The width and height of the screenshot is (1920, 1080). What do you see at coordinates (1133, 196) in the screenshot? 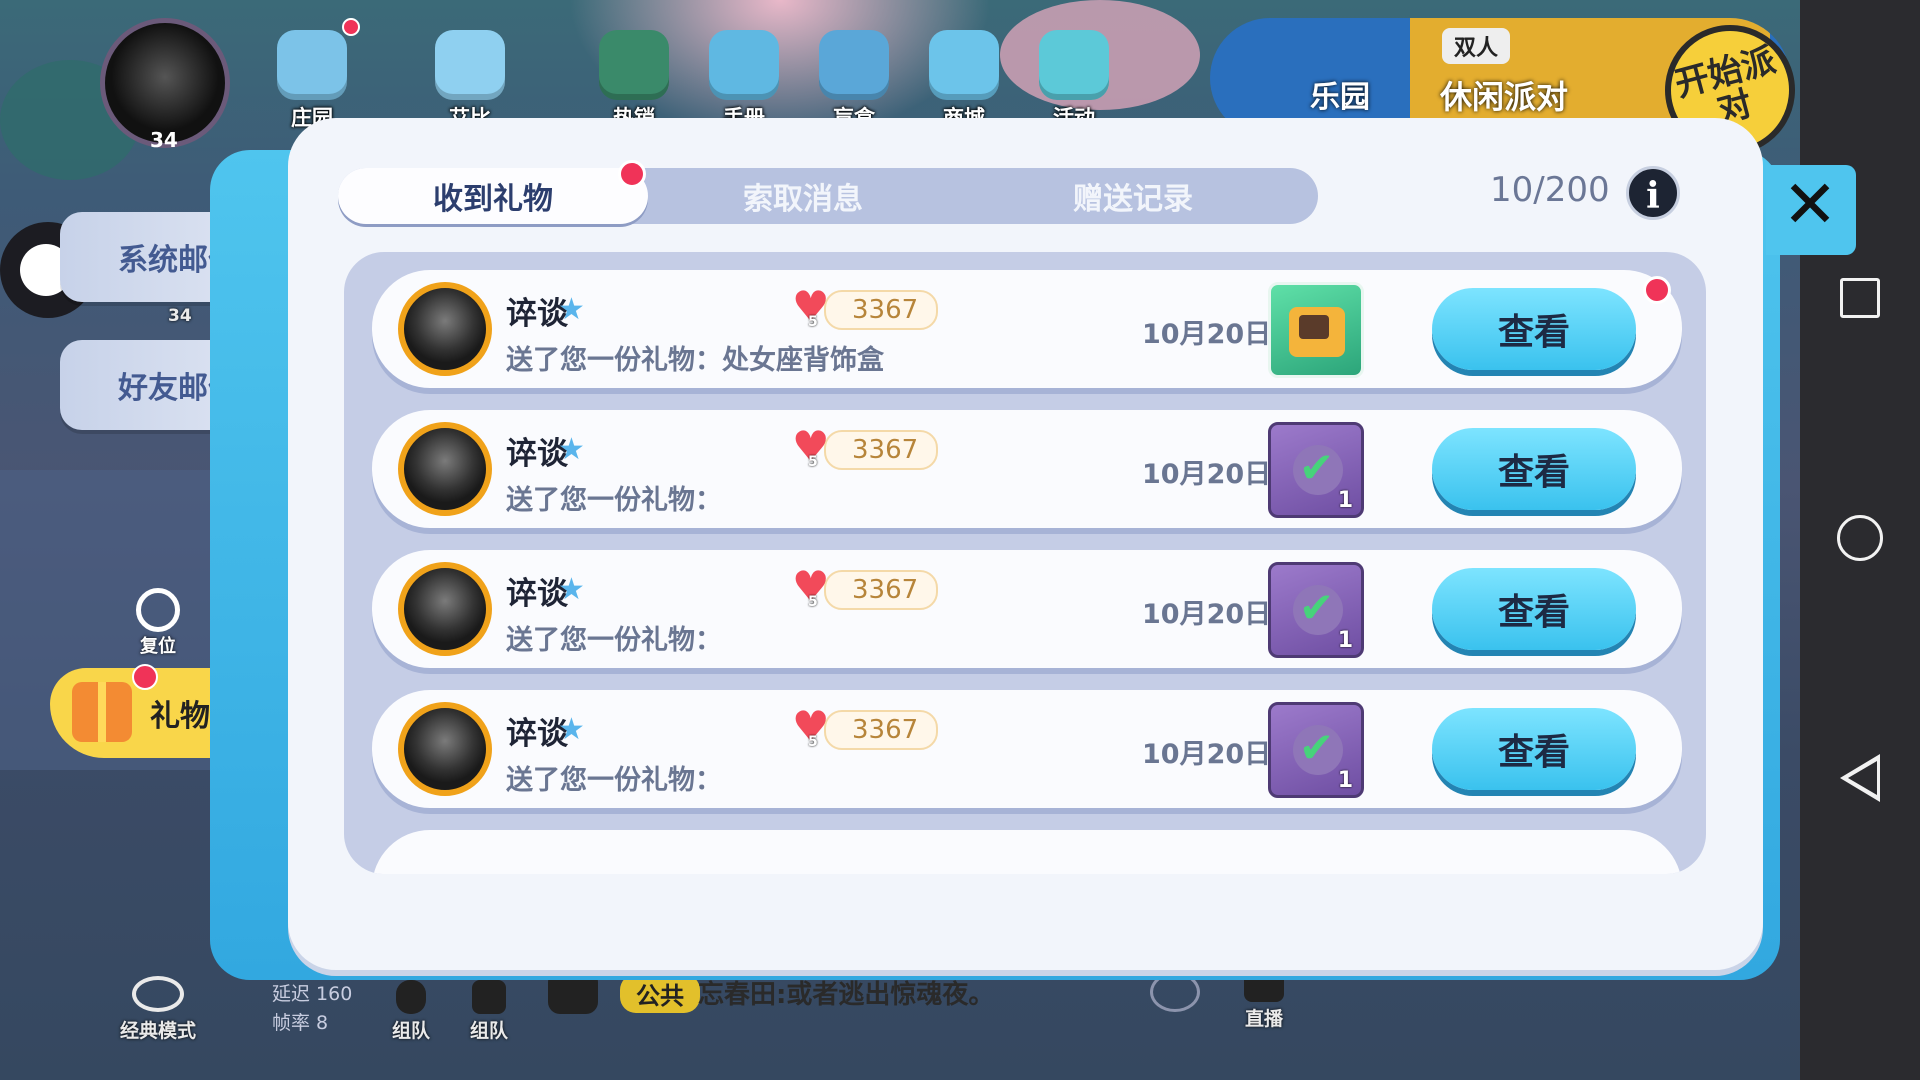
I see `tab-sent-records: 赠送记录` at bounding box center [1133, 196].